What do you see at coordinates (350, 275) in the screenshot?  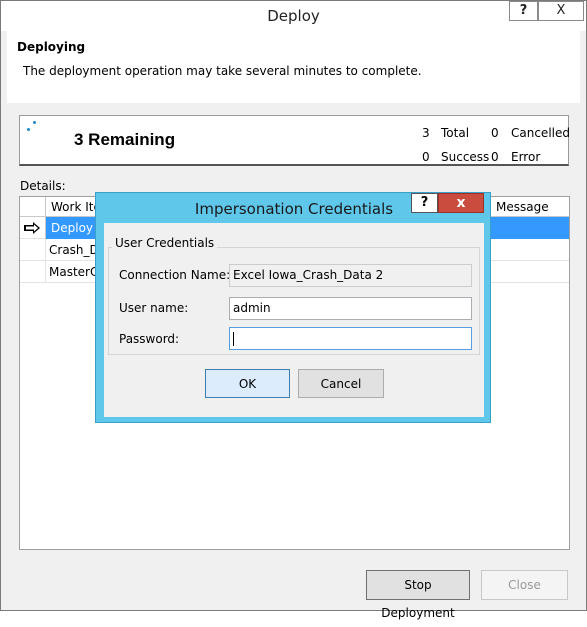 I see `connection-name-field: Excel Iowa_Crash_Data 2` at bounding box center [350, 275].